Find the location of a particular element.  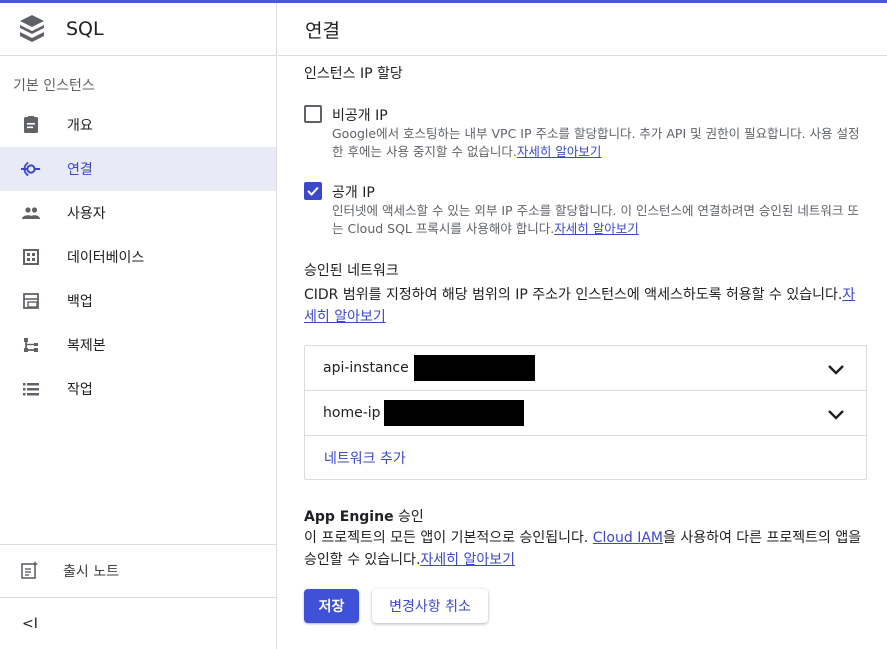

operations-icon is located at coordinates (31, 389).